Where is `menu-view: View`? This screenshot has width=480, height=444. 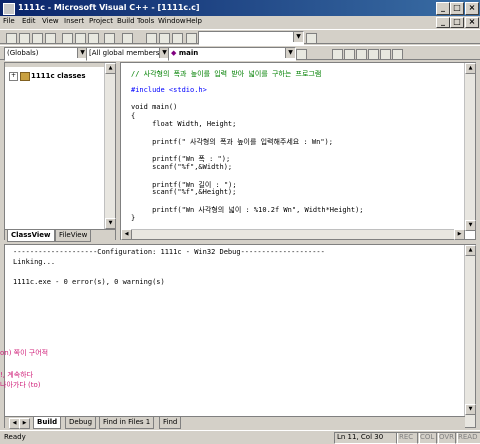 menu-view: View is located at coordinates (50, 21).